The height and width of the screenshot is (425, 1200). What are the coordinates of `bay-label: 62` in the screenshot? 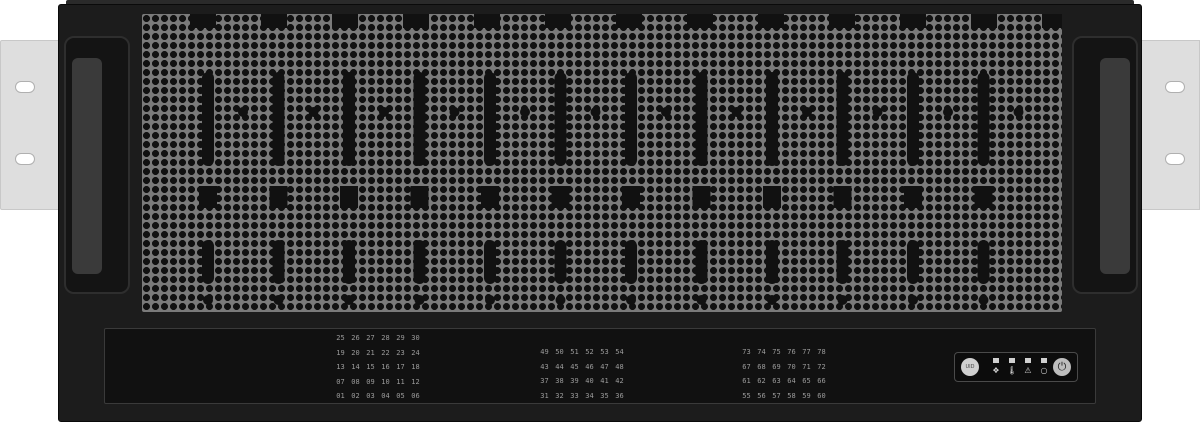 It's located at (761, 381).